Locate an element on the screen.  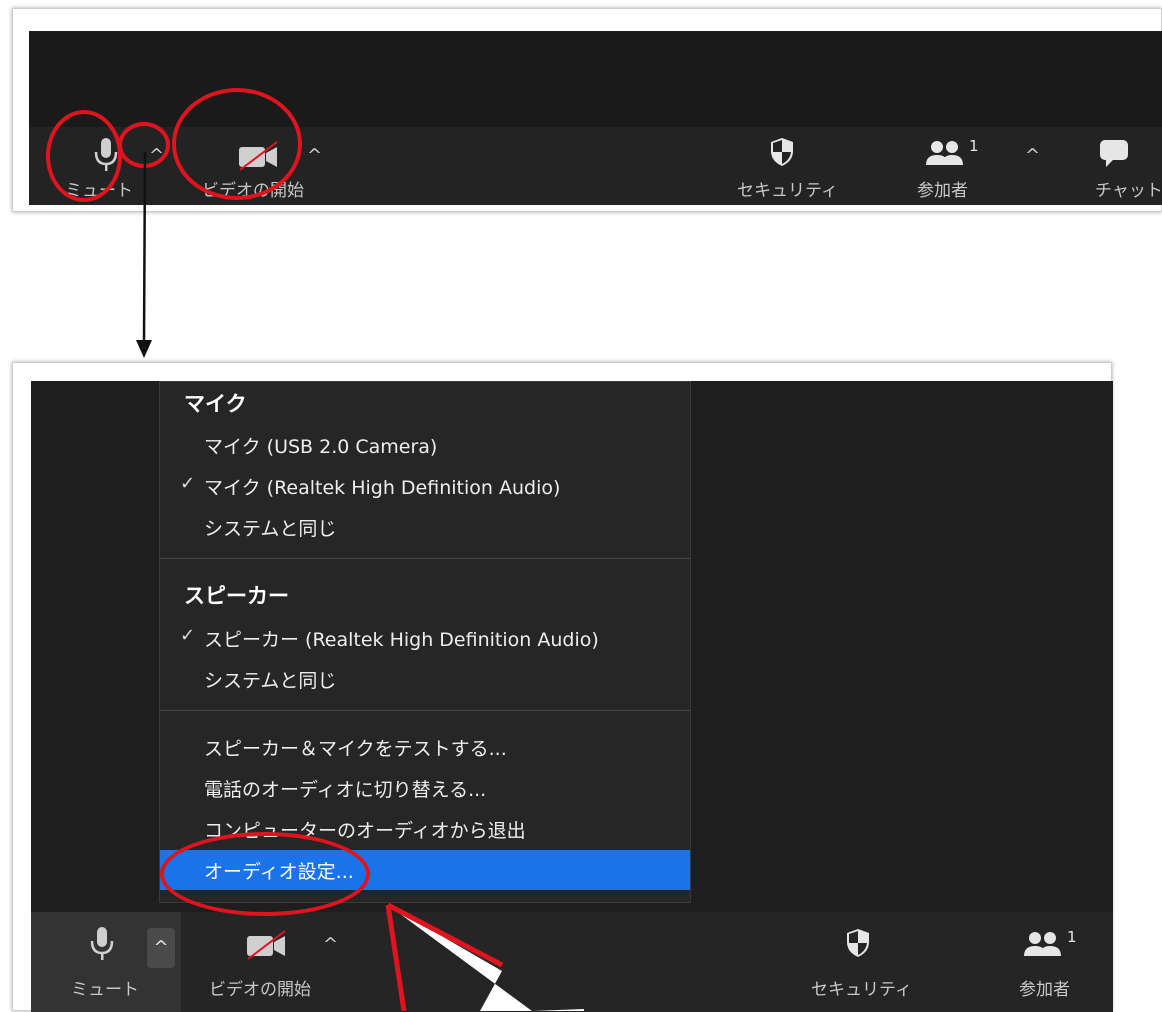
video-label: ビデオの開始 is located at coordinates (260, 990).